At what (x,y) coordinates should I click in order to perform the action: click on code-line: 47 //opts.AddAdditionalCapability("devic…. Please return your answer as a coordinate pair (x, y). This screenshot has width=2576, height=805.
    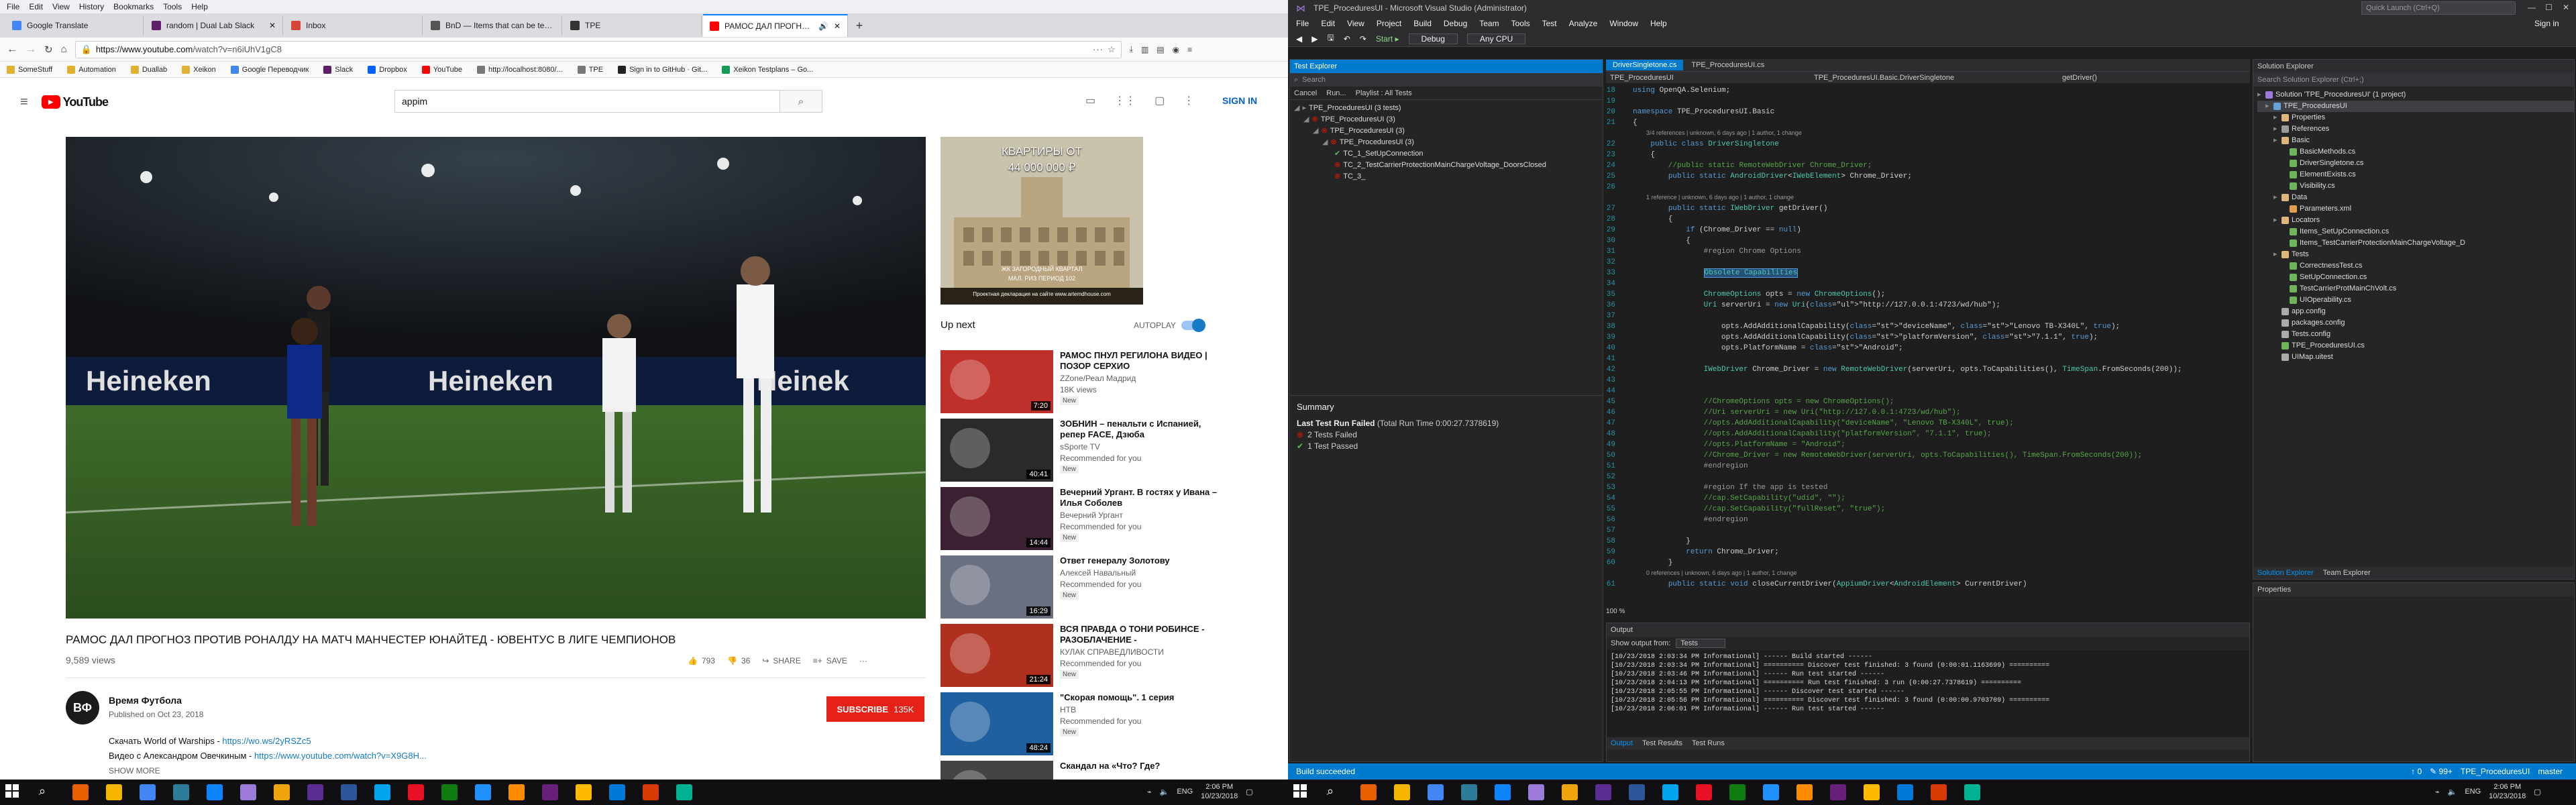
    Looking at the image, I should click on (1810, 423).